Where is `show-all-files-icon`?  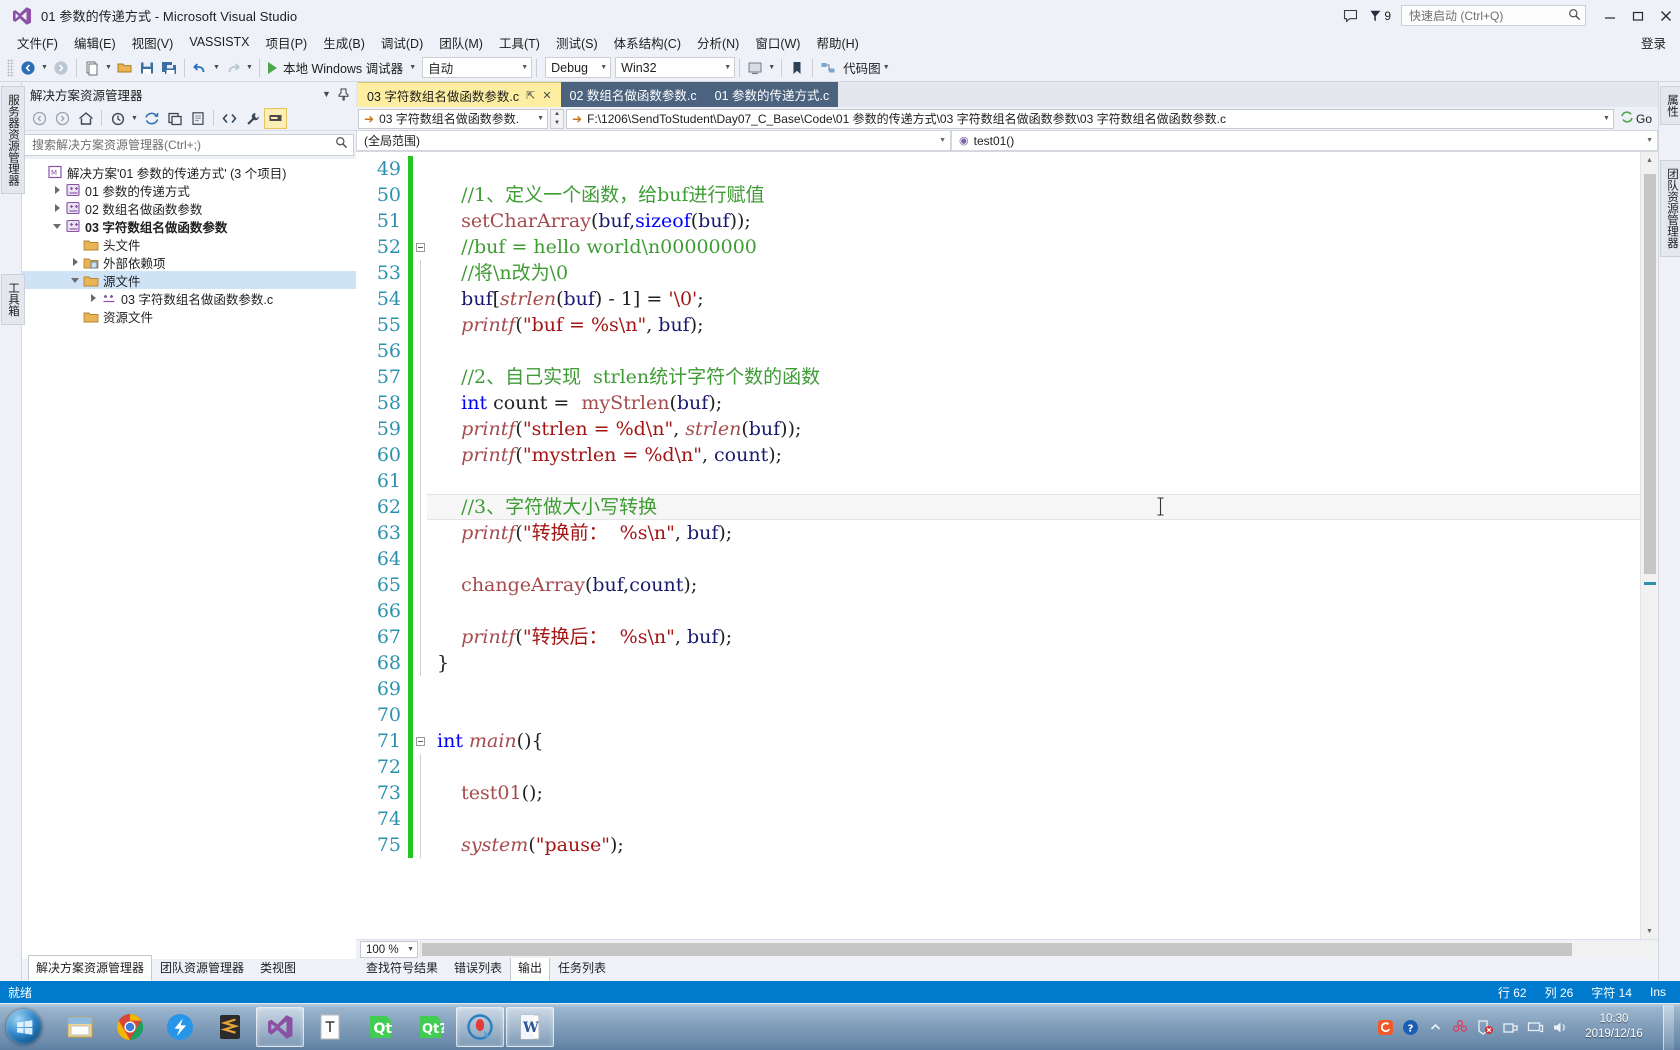 show-all-files-icon is located at coordinates (197, 118).